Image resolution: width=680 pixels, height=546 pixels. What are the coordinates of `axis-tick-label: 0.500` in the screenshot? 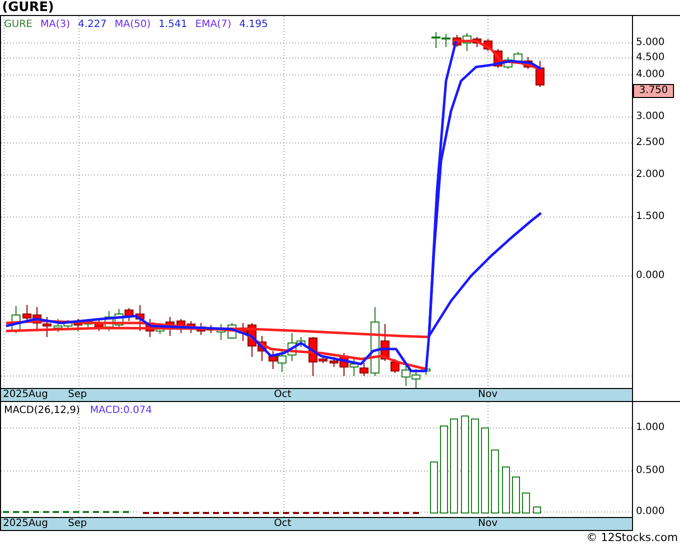 It's located at (650, 471).